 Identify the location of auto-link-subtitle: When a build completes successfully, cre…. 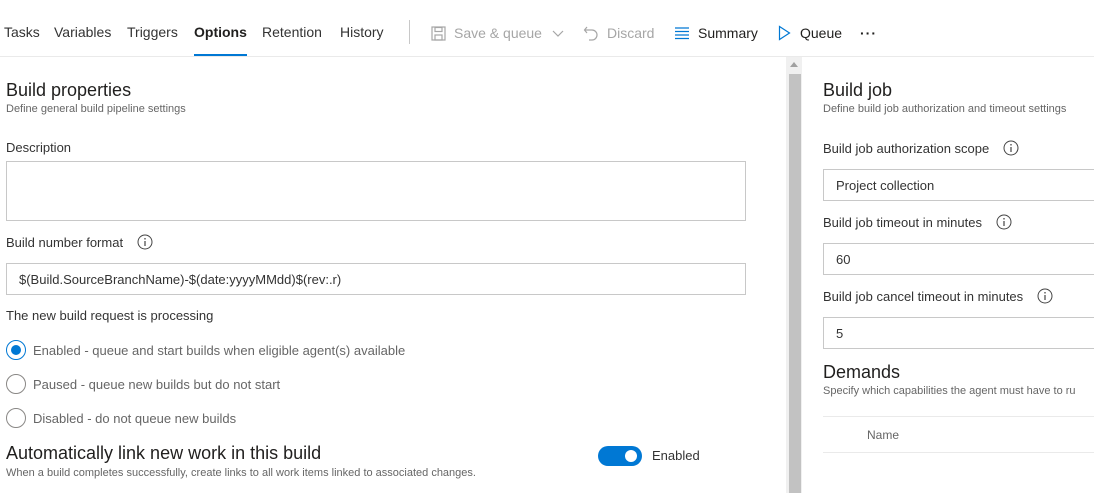
(241, 473).